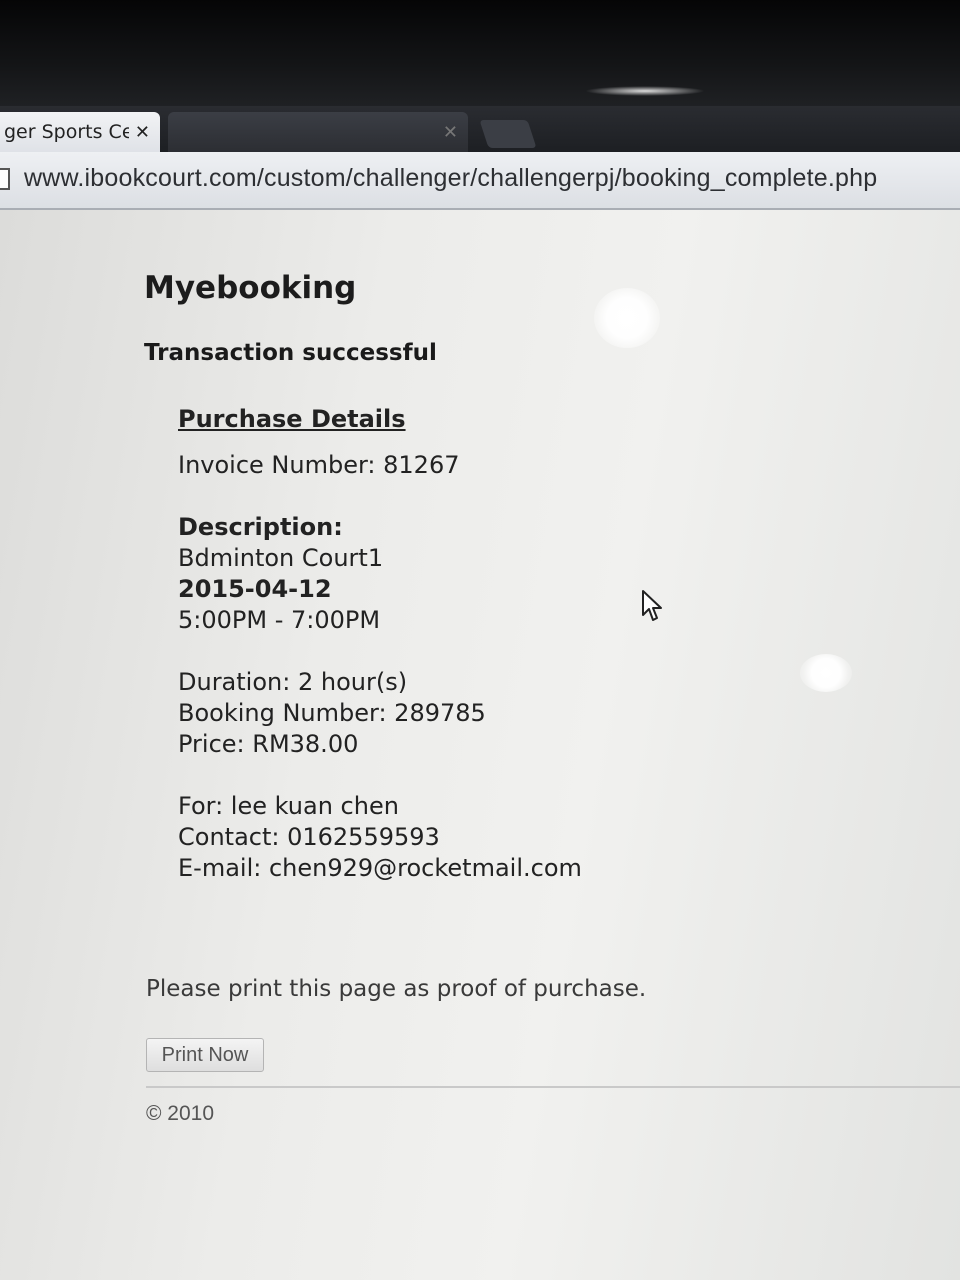  I want to click on tab-background: ✕, so click(318, 132).